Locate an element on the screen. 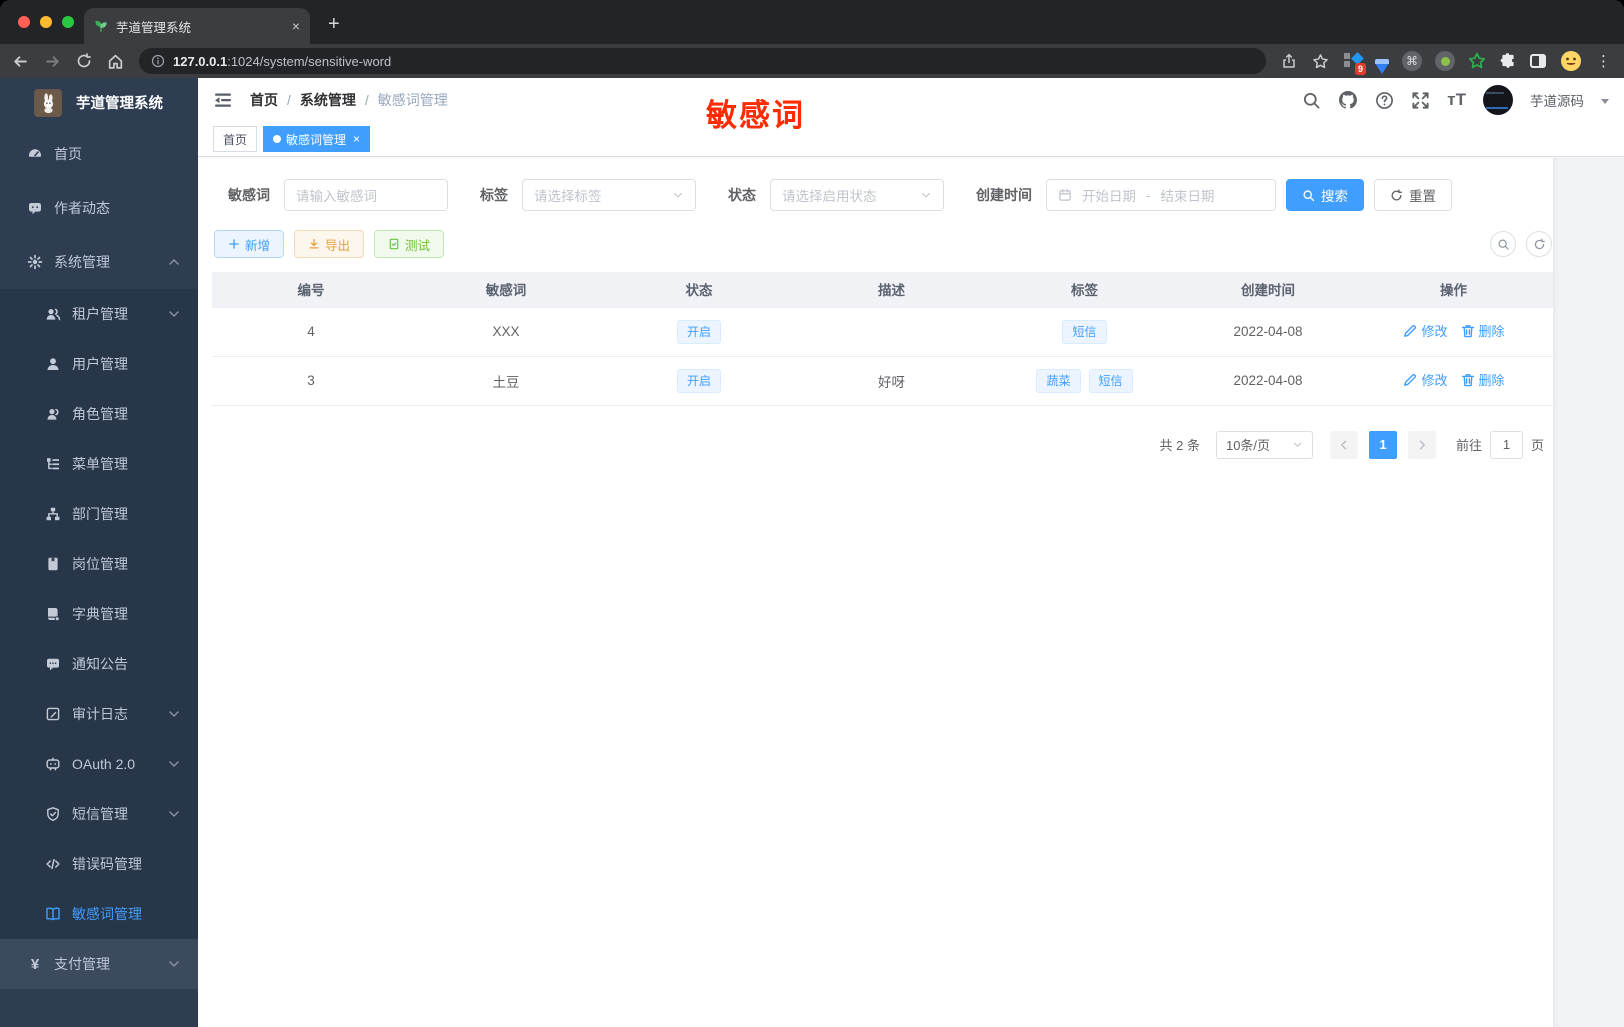 The height and width of the screenshot is (1027, 1624). sidebar-item-home: 首页 is located at coordinates (99, 154).